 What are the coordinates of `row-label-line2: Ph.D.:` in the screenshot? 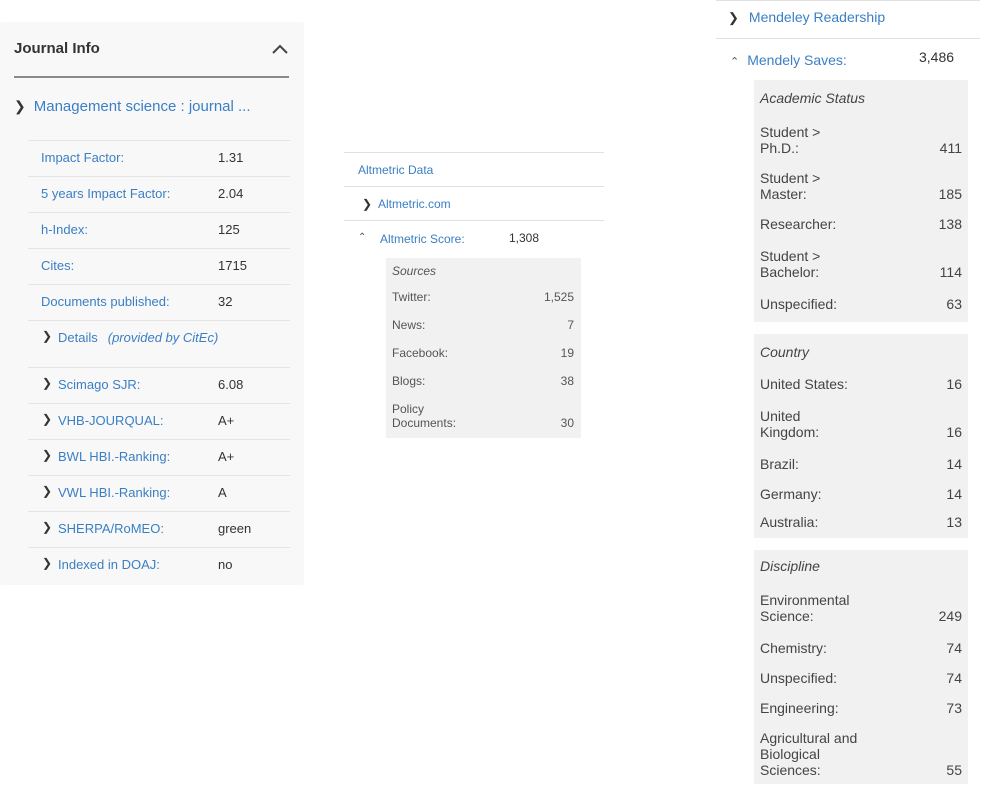 It's located at (779, 148).